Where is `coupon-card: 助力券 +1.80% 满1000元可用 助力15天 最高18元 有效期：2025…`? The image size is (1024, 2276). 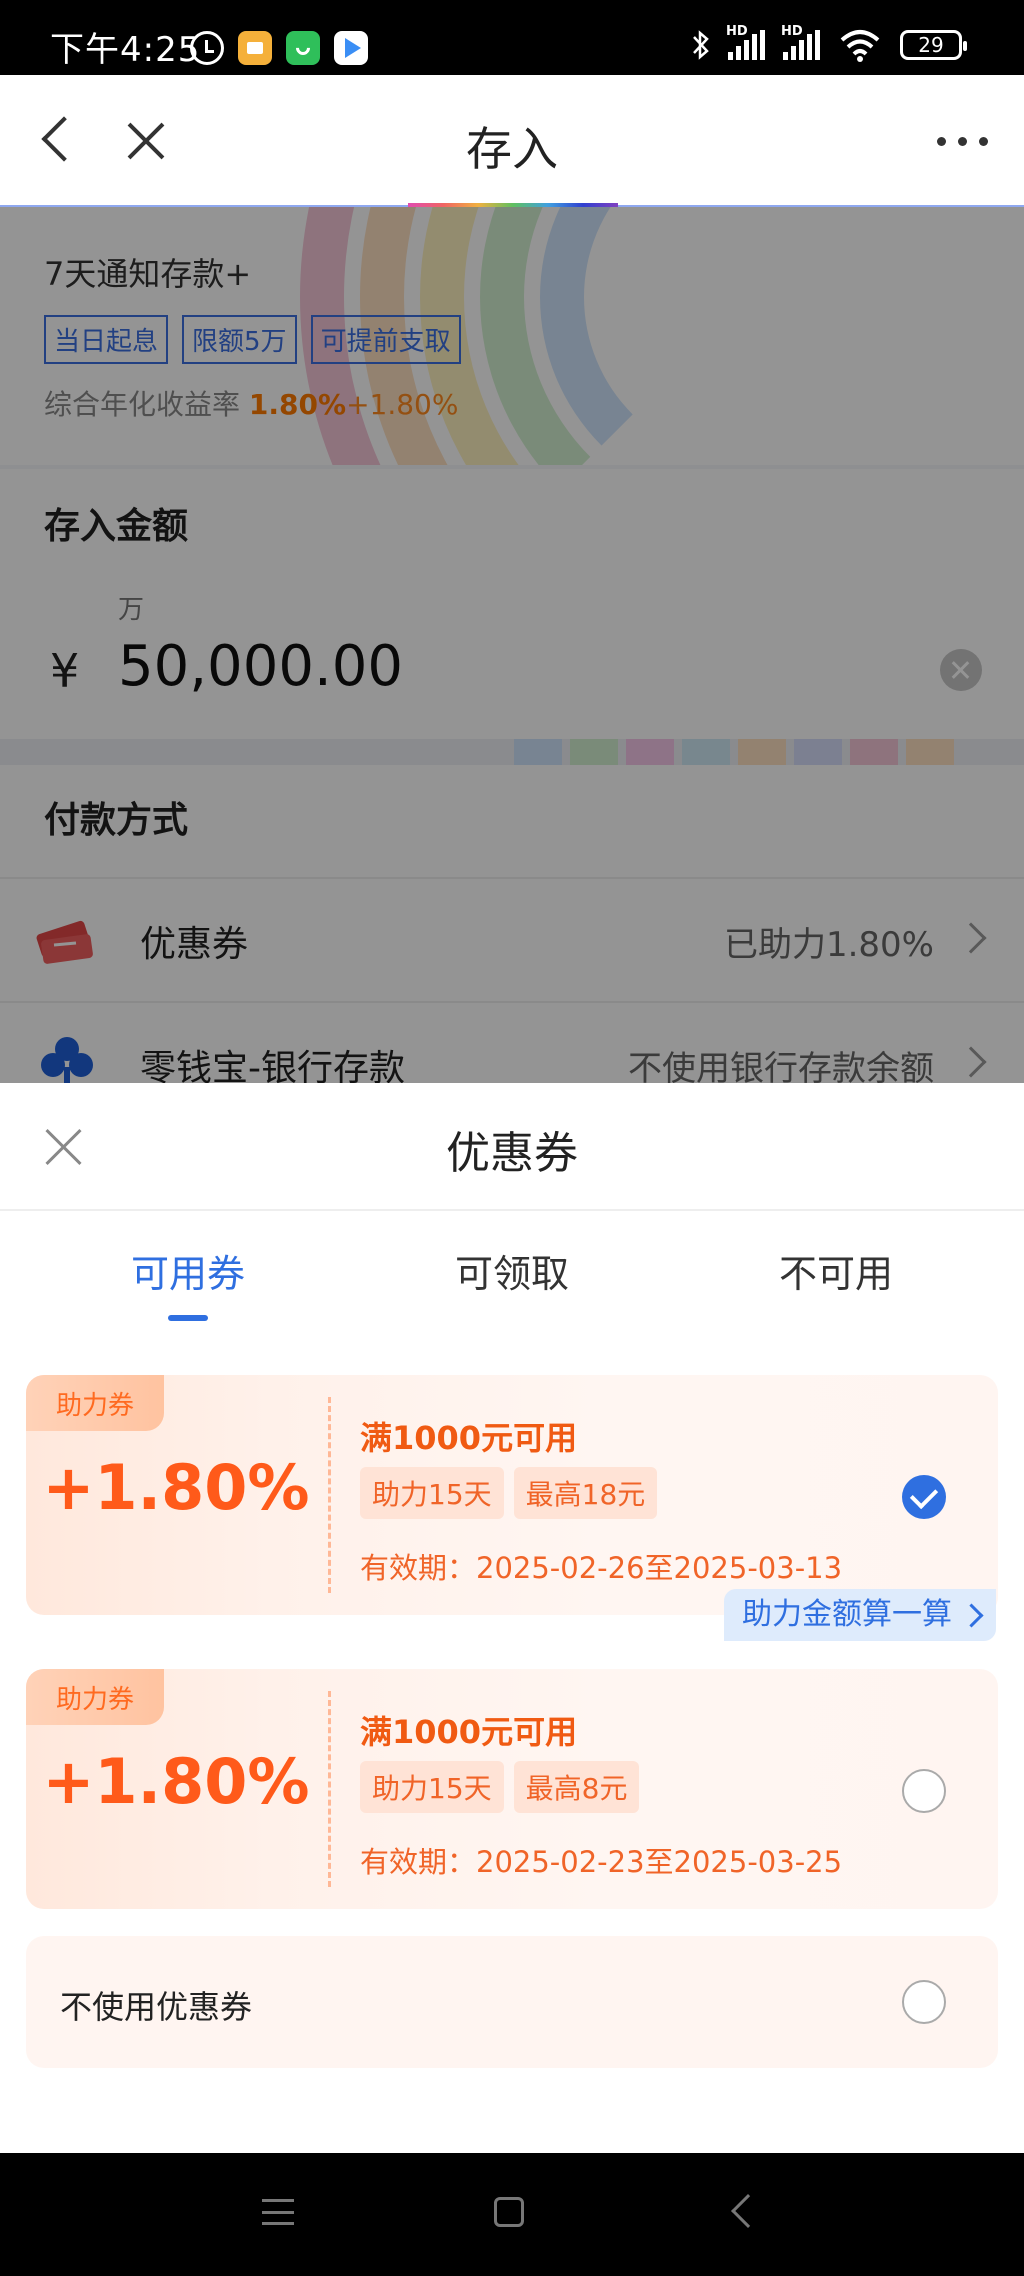
coupon-card: 助力券 +1.80% 满1000元可用 助力15天 最高18元 有效期：2025… is located at coordinates (512, 1495).